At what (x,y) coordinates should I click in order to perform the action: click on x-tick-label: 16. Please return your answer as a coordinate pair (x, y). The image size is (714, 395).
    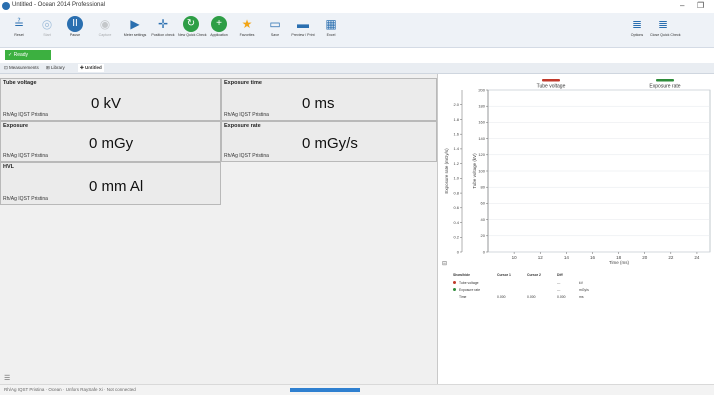
    Looking at the image, I should click on (593, 257).